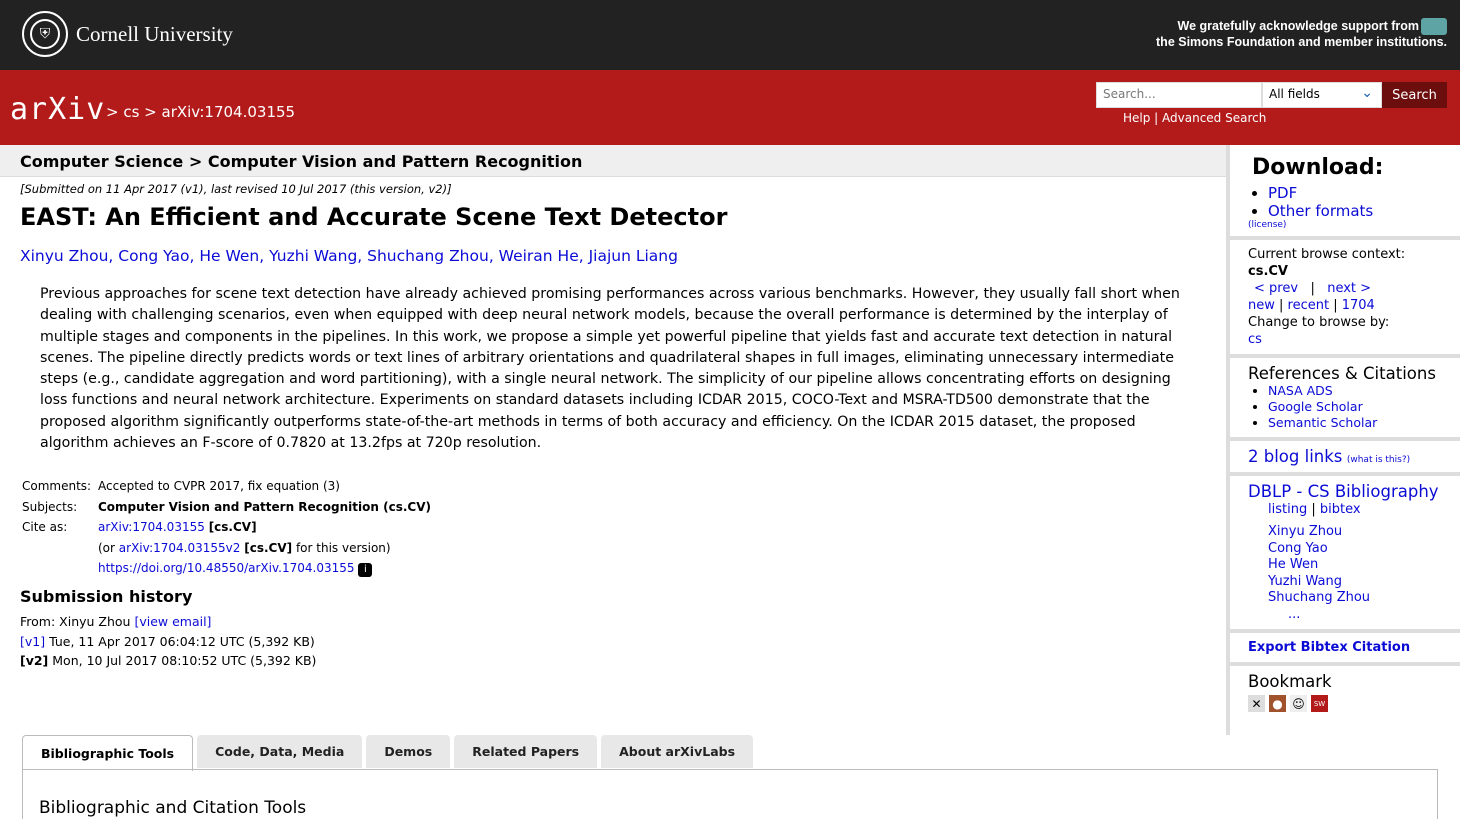 The image size is (1460, 819). I want to click on dblp-author: Cong Yao, so click(1298, 548).